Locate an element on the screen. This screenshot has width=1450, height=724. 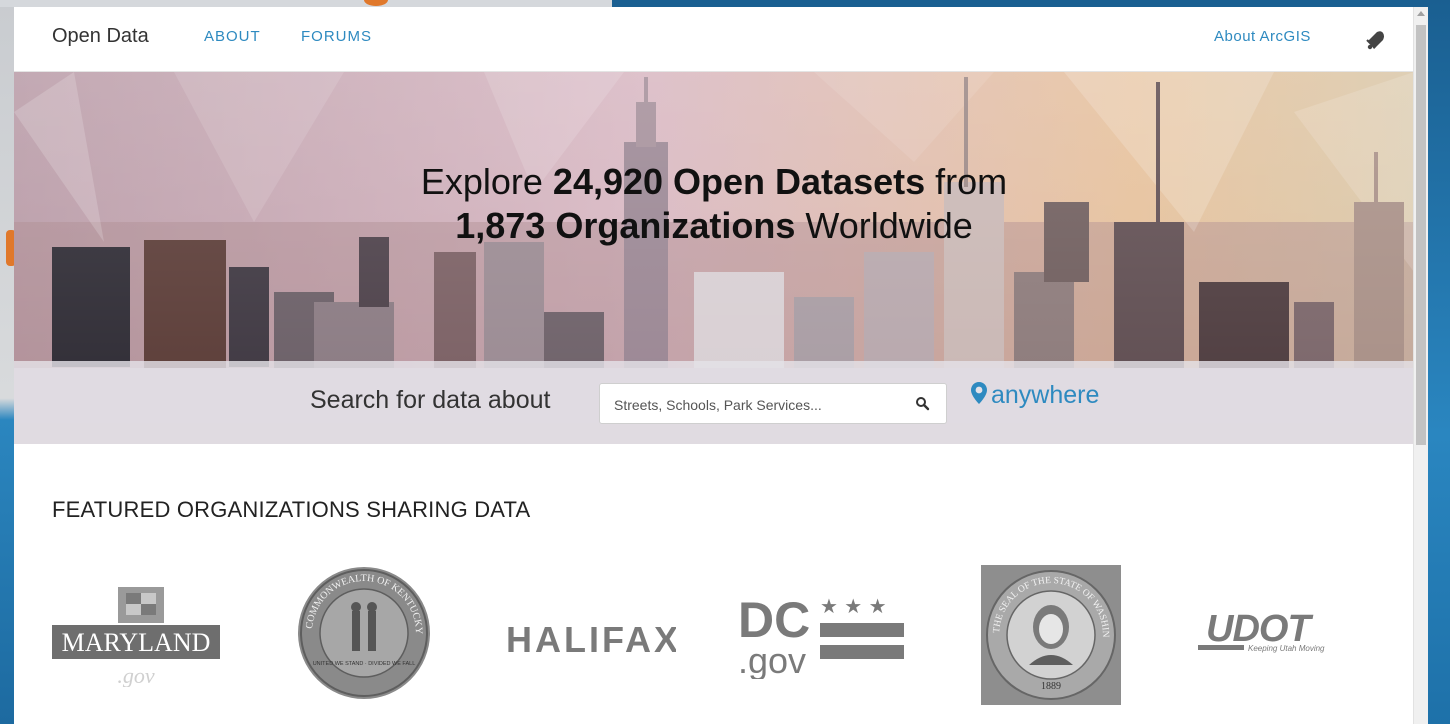
headline-suffix: from is located at coordinates (966, 181).